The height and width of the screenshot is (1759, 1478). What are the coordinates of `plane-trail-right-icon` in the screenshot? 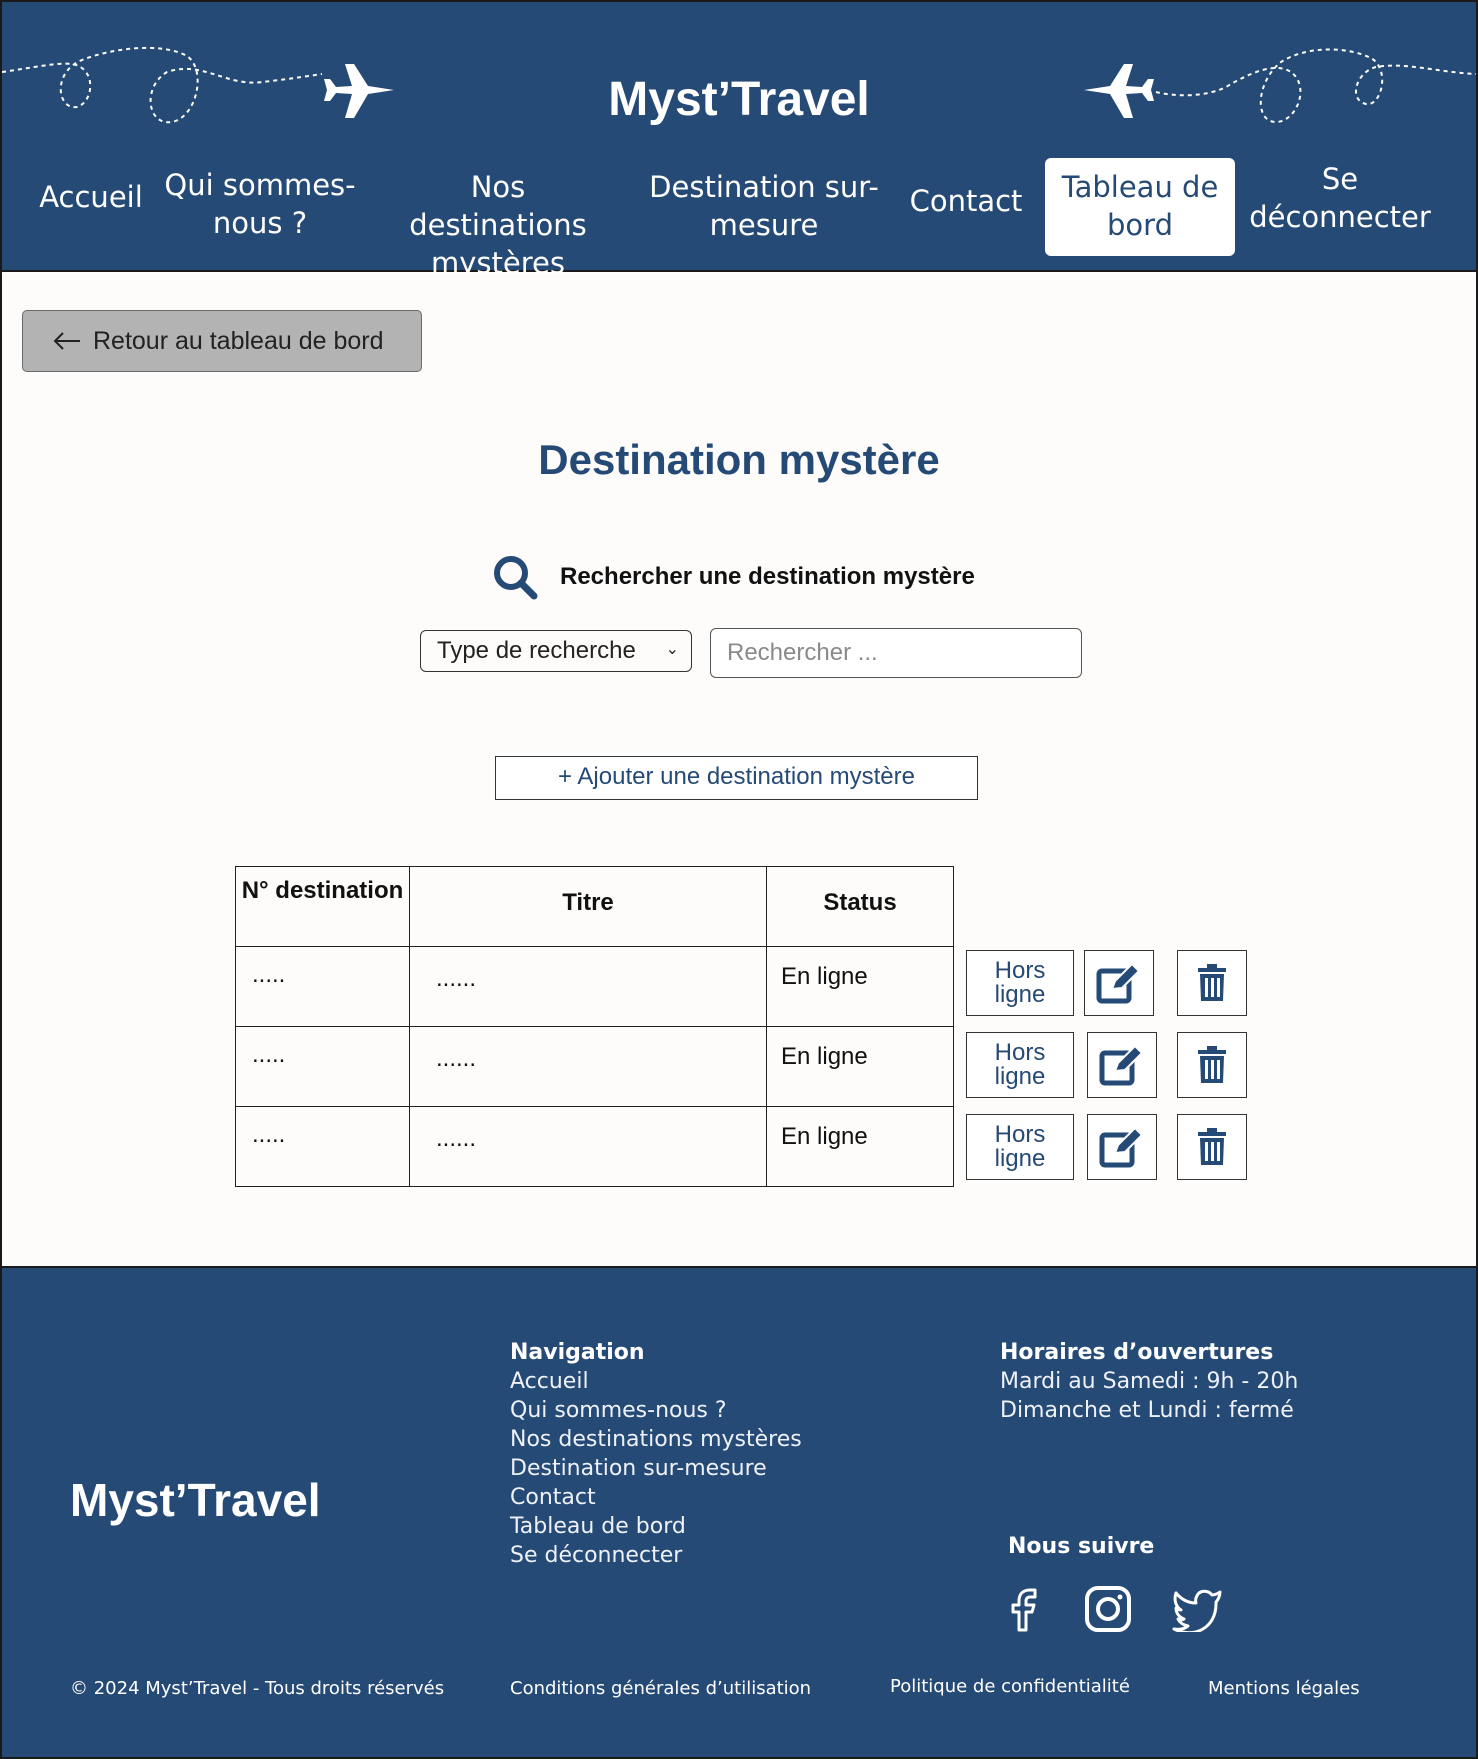 It's located at (1280, 86).